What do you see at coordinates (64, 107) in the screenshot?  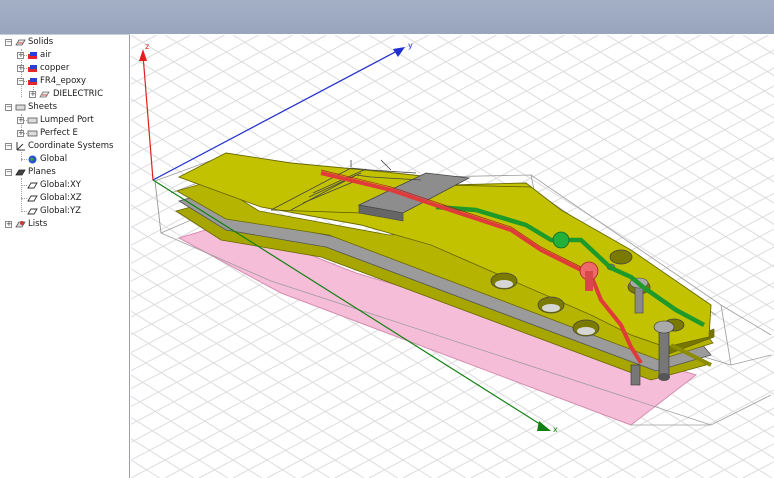 I see `tree-item-sheets: − Sheets` at bounding box center [64, 107].